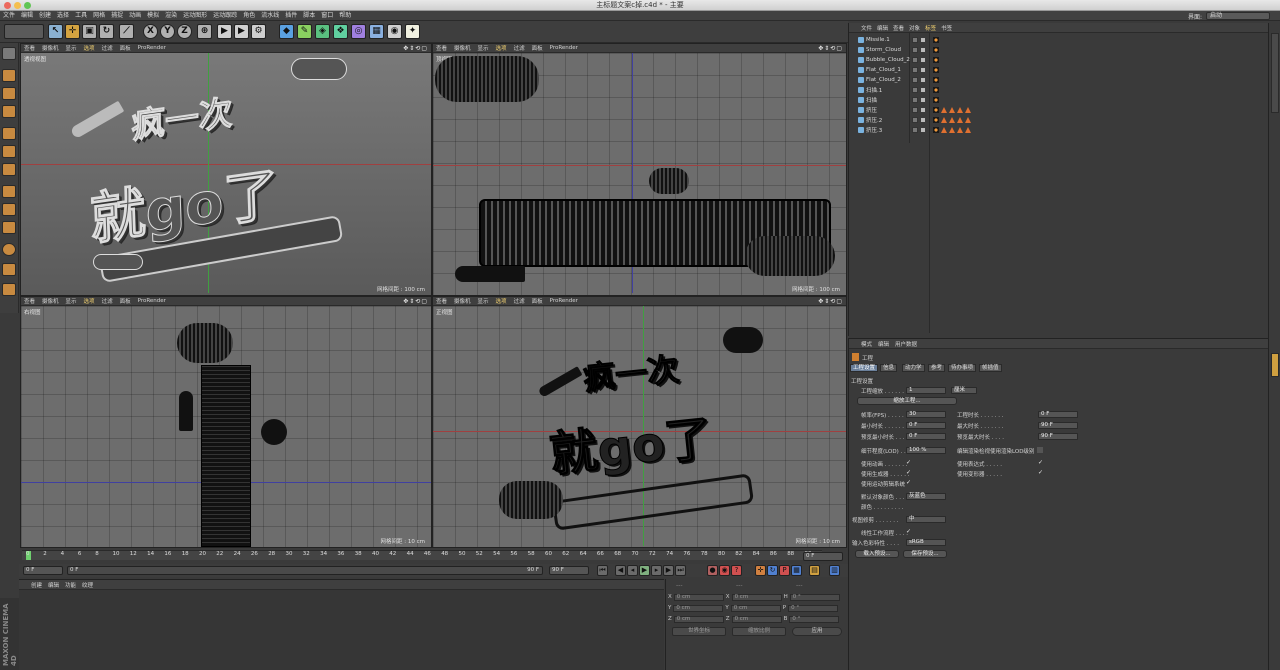  What do you see at coordinates (9, 169) in the screenshot?
I see `polygons-mode-icon` at bounding box center [9, 169].